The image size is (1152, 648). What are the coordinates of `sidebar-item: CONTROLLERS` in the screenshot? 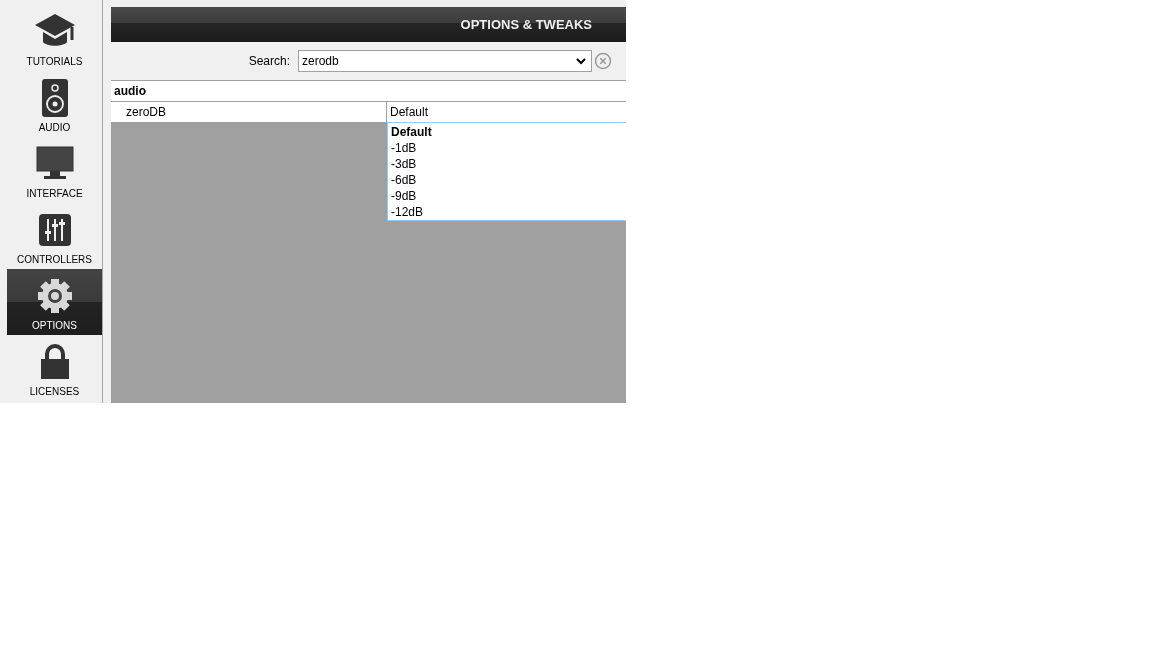 It's located at (54, 236).